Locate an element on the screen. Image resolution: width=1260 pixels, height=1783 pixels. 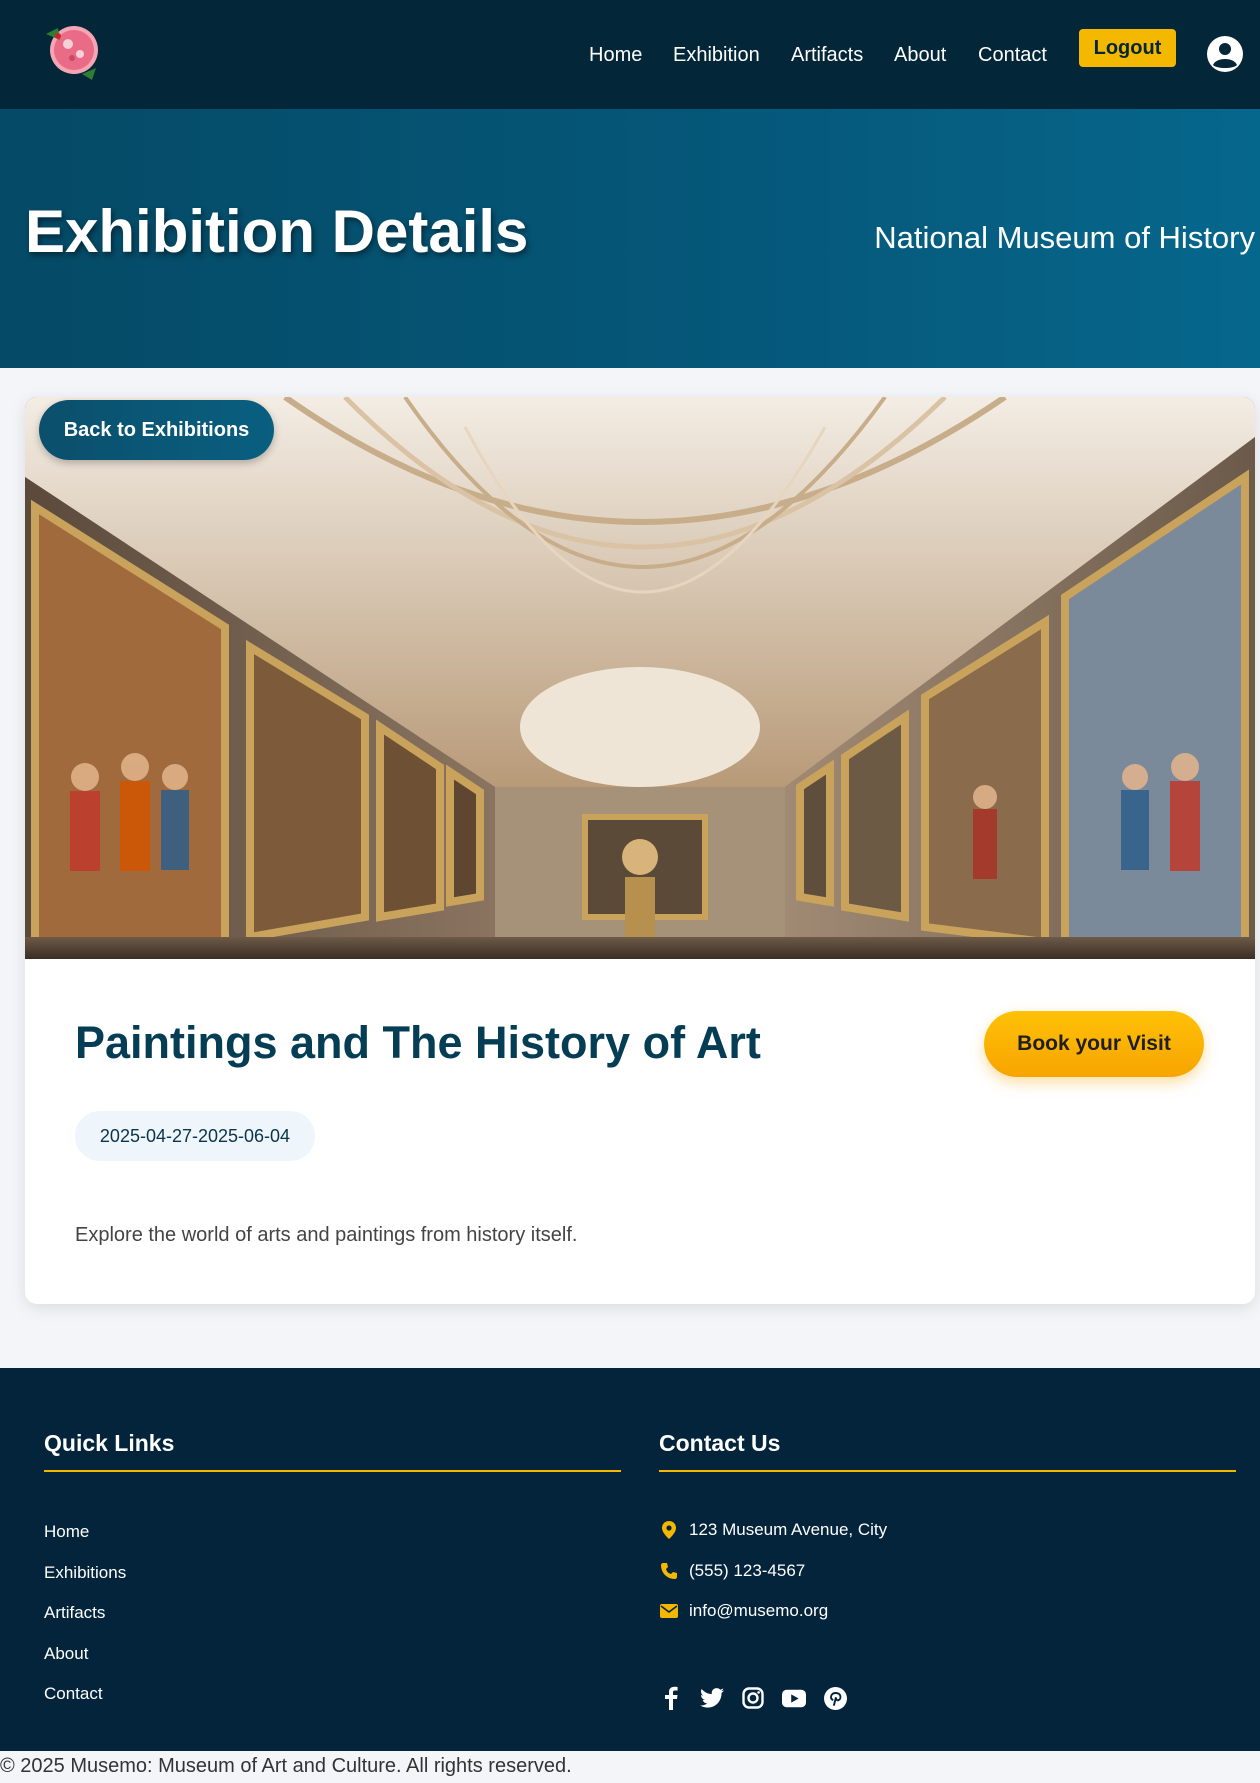
back-to-exhibitions-button: Back to Exhibitions is located at coordinates (156, 430).